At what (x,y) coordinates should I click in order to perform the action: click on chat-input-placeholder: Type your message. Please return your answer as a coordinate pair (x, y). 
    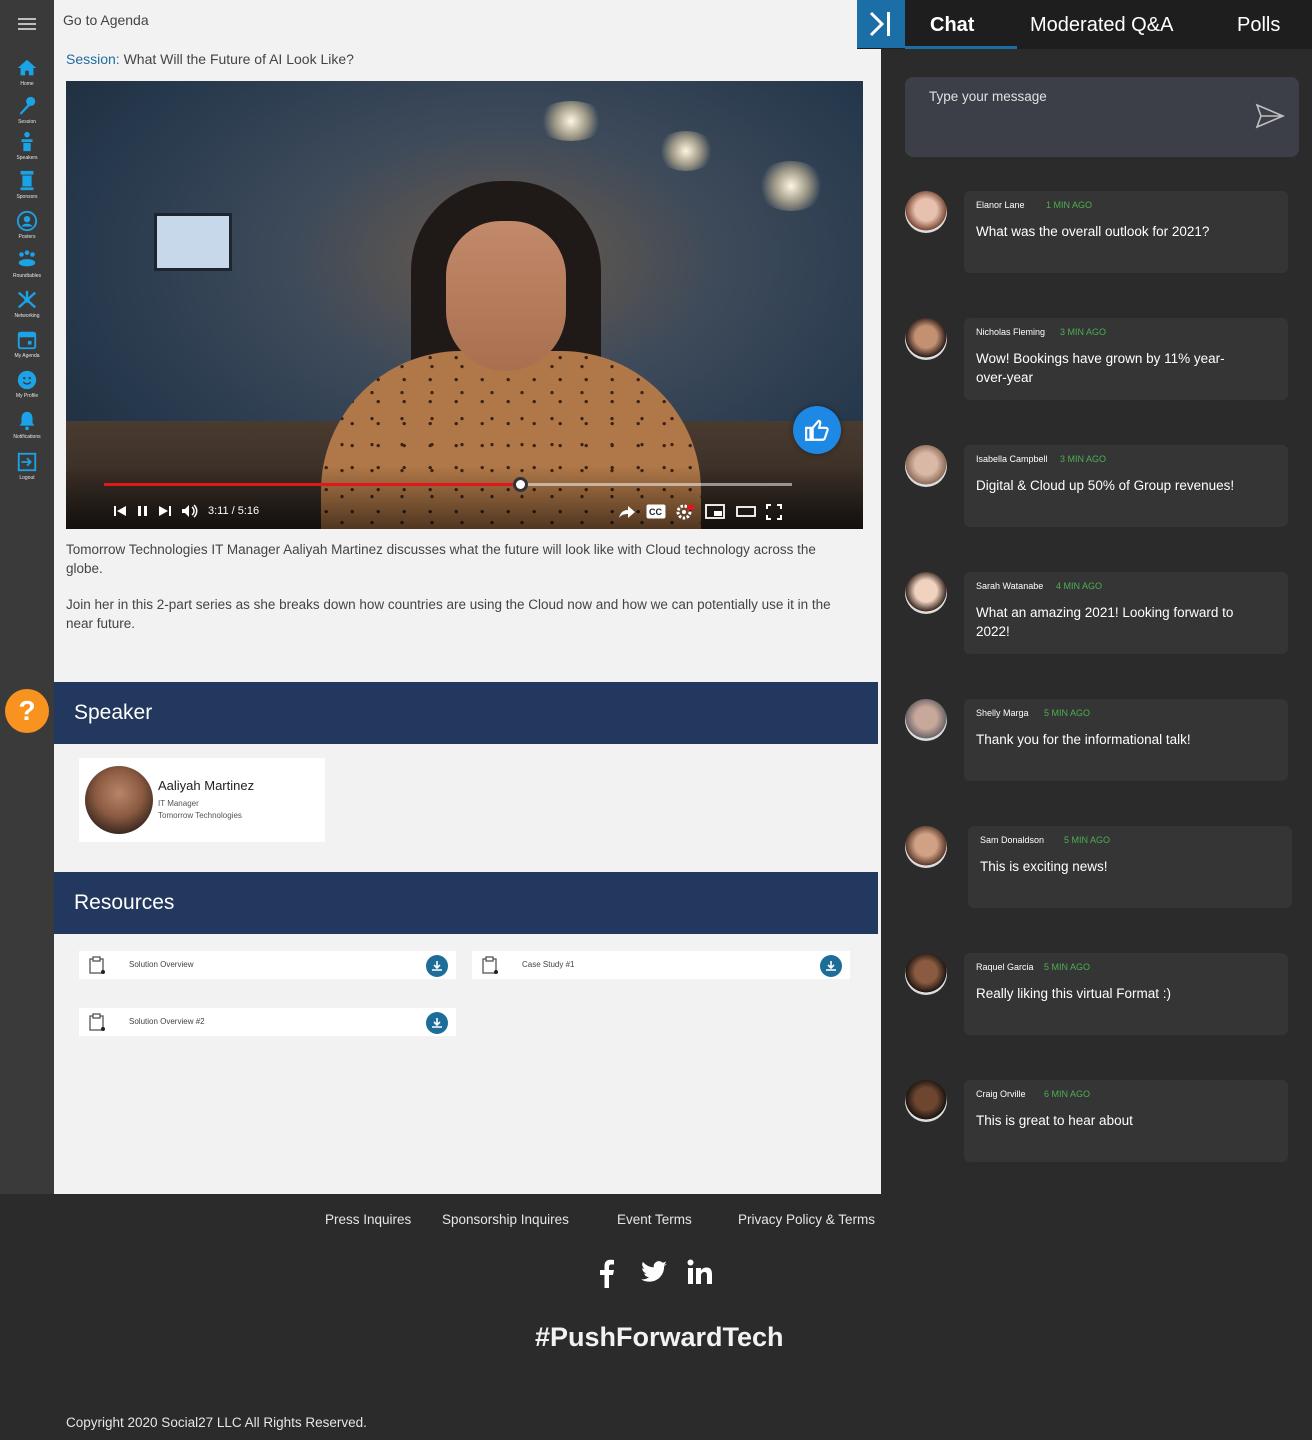
    Looking at the image, I should click on (988, 96).